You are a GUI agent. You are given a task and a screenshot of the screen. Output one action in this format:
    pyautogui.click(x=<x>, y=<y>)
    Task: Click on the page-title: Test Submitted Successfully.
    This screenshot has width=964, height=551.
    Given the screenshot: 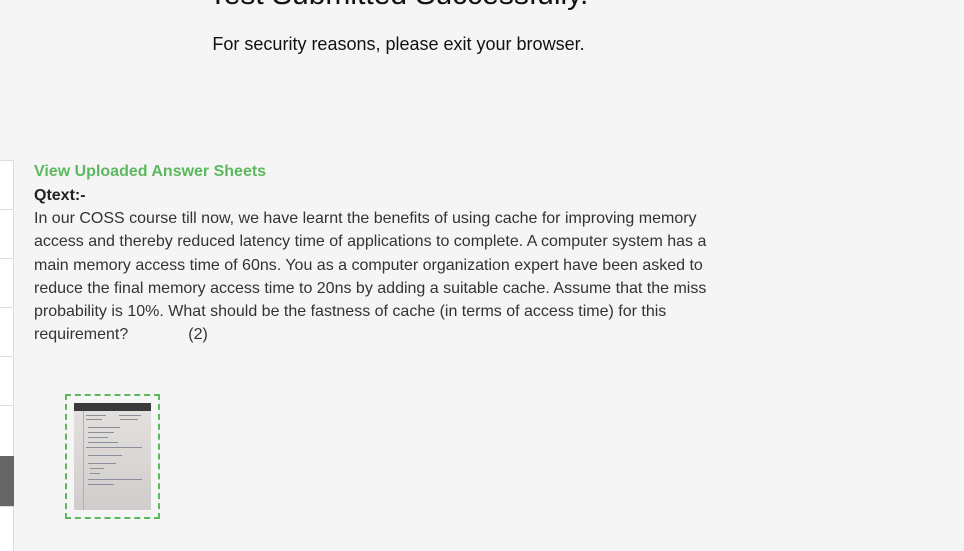 What is the action you would take?
    pyautogui.click(x=398, y=6)
    